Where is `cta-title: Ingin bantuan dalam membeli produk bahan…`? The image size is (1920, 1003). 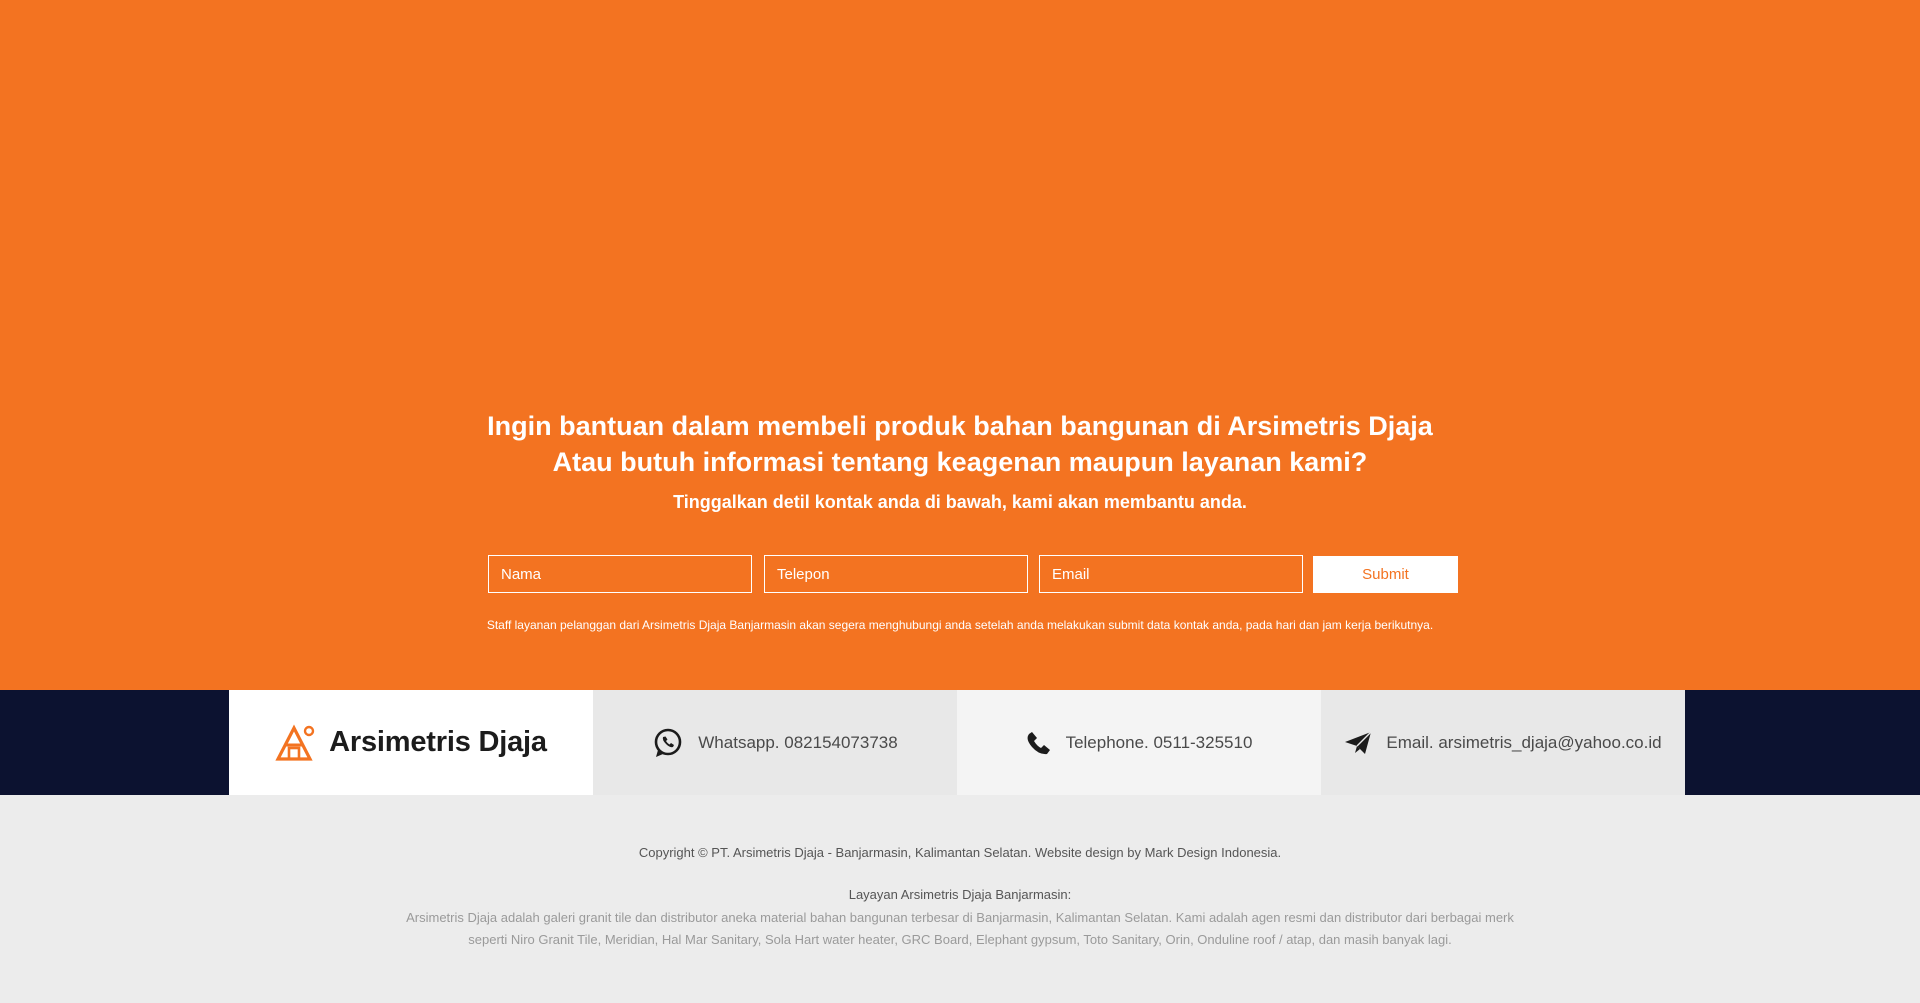 cta-title: Ingin bantuan dalam membeli produk bahan… is located at coordinates (960, 444).